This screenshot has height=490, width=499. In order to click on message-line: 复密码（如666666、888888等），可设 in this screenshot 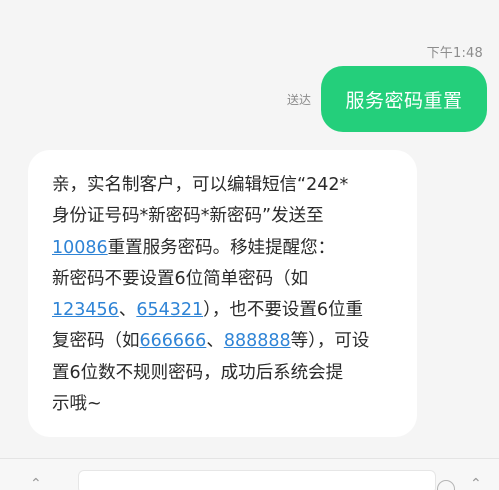, I will do `click(225, 341)`.